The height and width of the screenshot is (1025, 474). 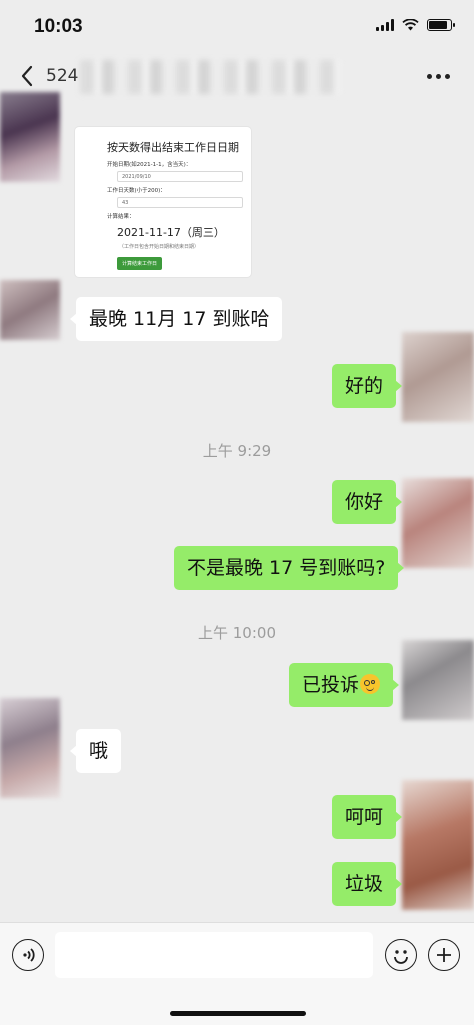 I want to click on message-timestamp: 上午 10:00, so click(x=237, y=633).